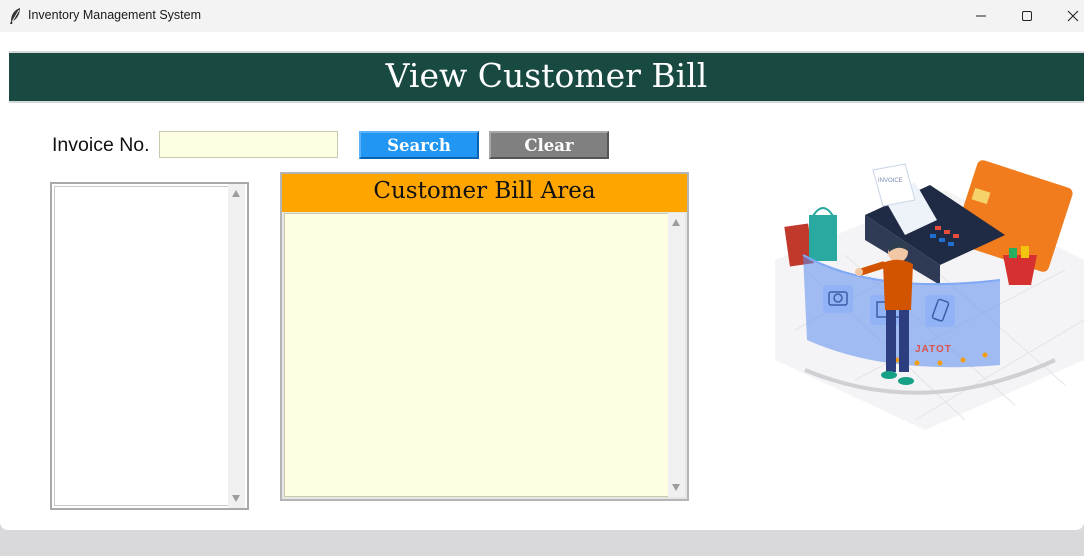 The height and width of the screenshot is (556, 1084). What do you see at coordinates (890, 181) in the screenshot?
I see `receipt-text: INVOICE` at bounding box center [890, 181].